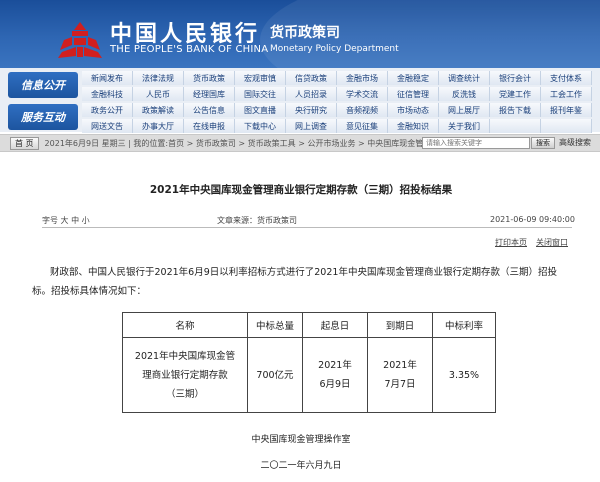 Image resolution: width=600 pixels, height=482 pixels. I want to click on nav-item: 政务公开, so click(107, 110).